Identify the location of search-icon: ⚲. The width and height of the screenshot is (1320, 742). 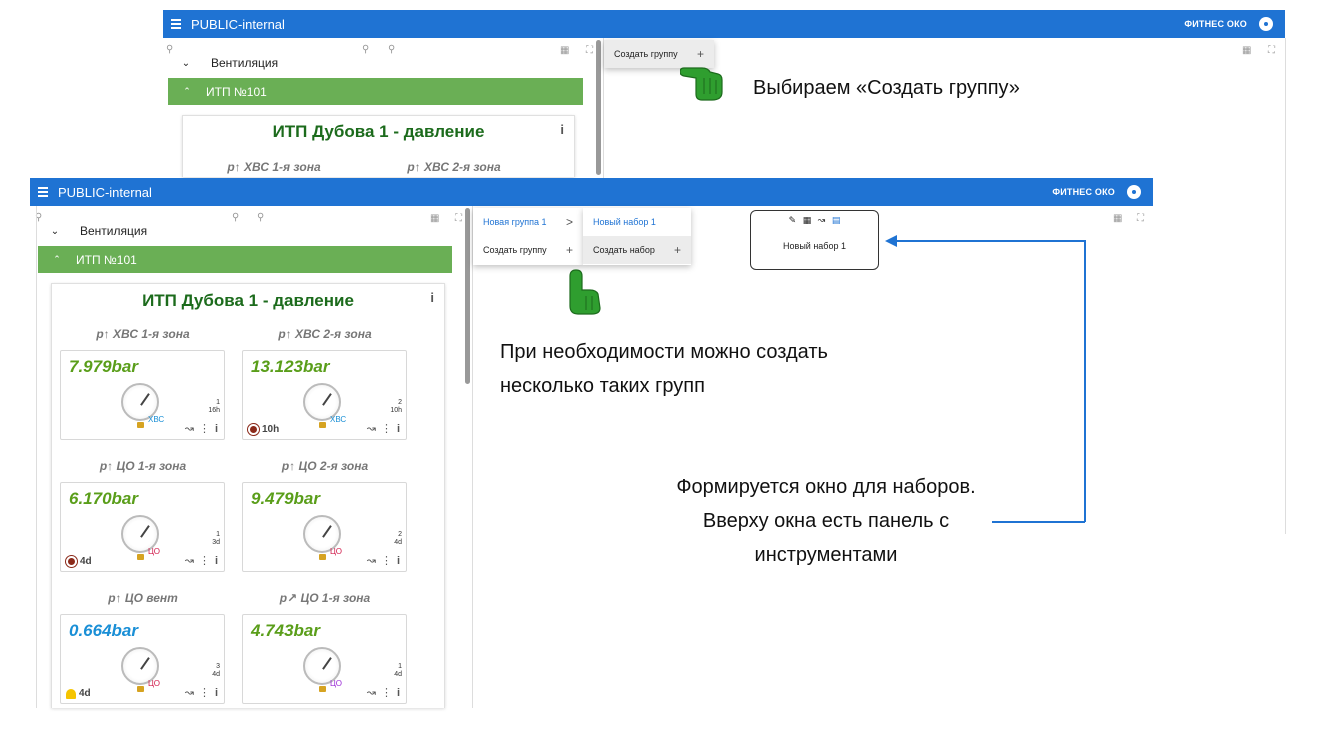
(169, 49).